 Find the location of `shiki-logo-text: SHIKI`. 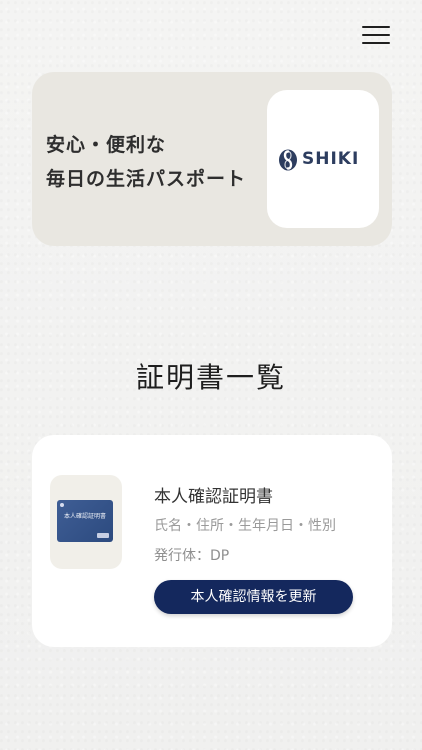

shiki-logo-text: SHIKI is located at coordinates (331, 159).